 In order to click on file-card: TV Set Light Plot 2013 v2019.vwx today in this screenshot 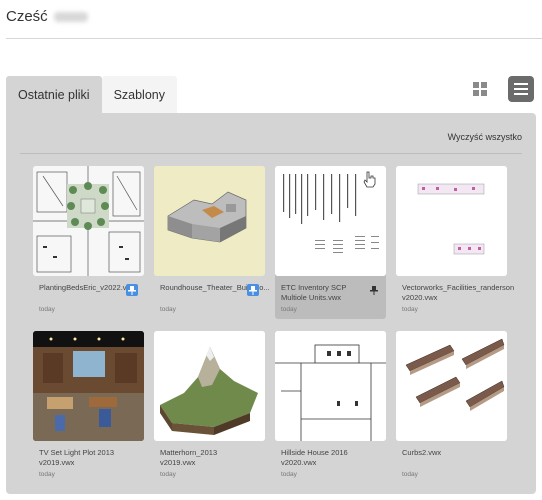, I will do `click(88, 407)`.